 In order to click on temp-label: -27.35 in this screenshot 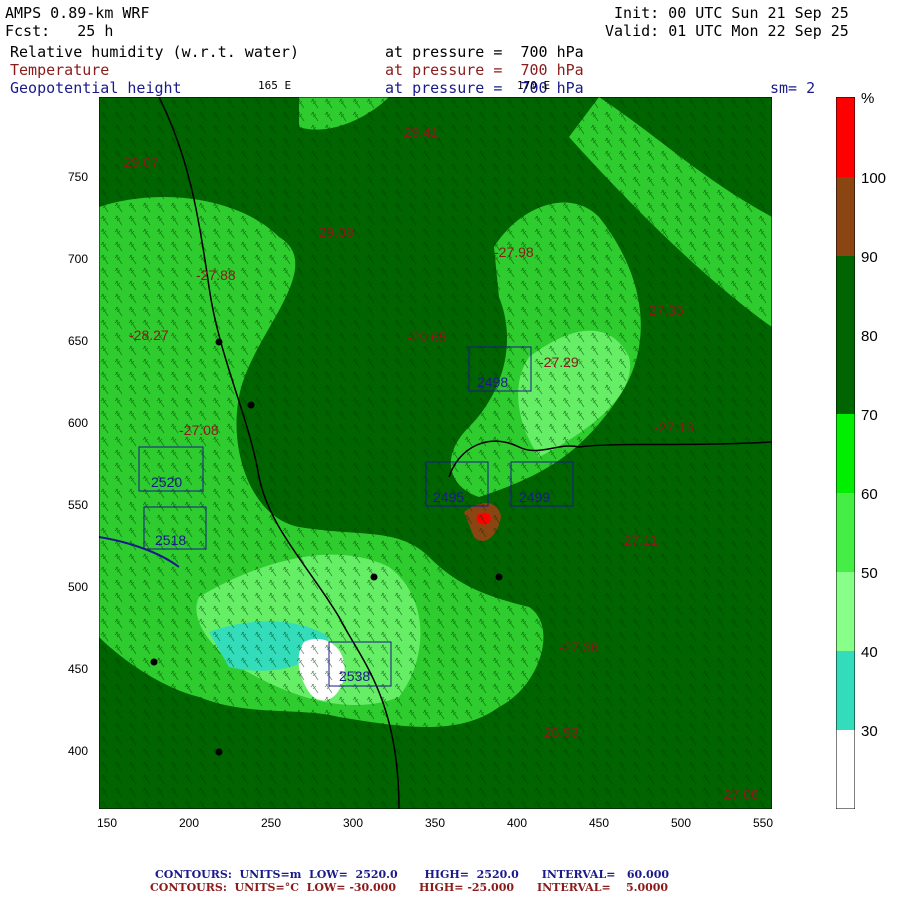, I will do `click(664, 310)`.